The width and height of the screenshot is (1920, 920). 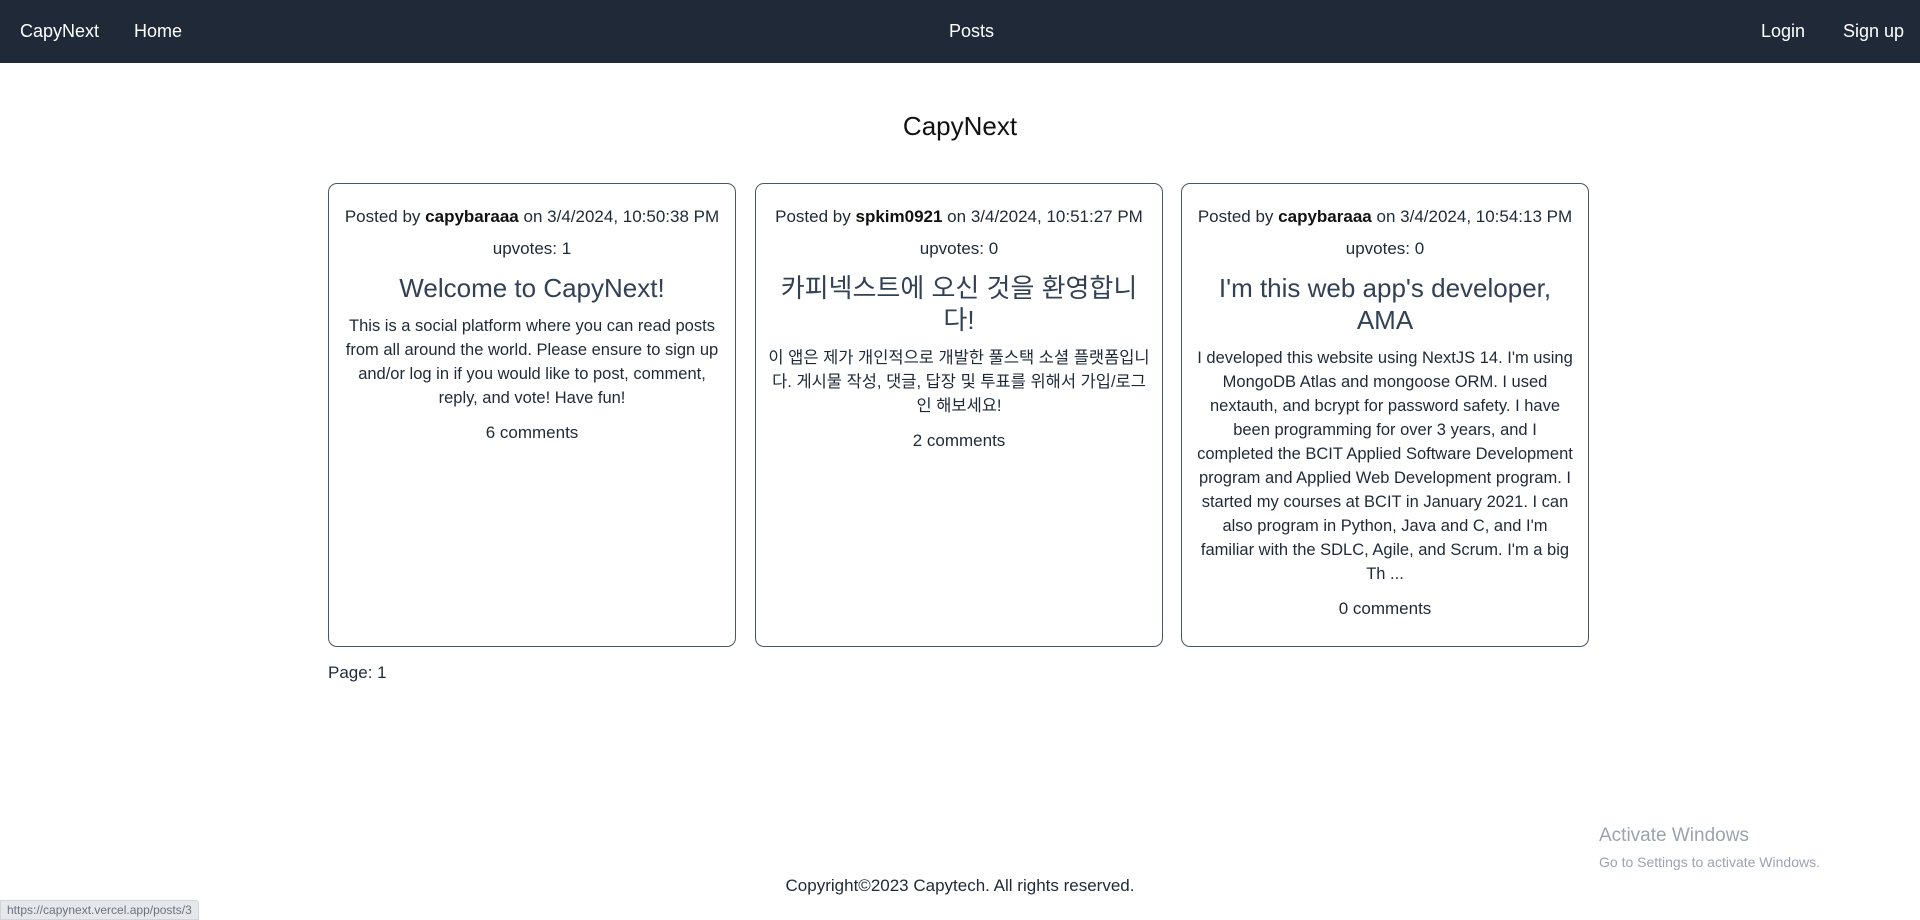 What do you see at coordinates (633, 216) in the screenshot?
I see `post-date: 3/4/2024, 10:50:38 PM` at bounding box center [633, 216].